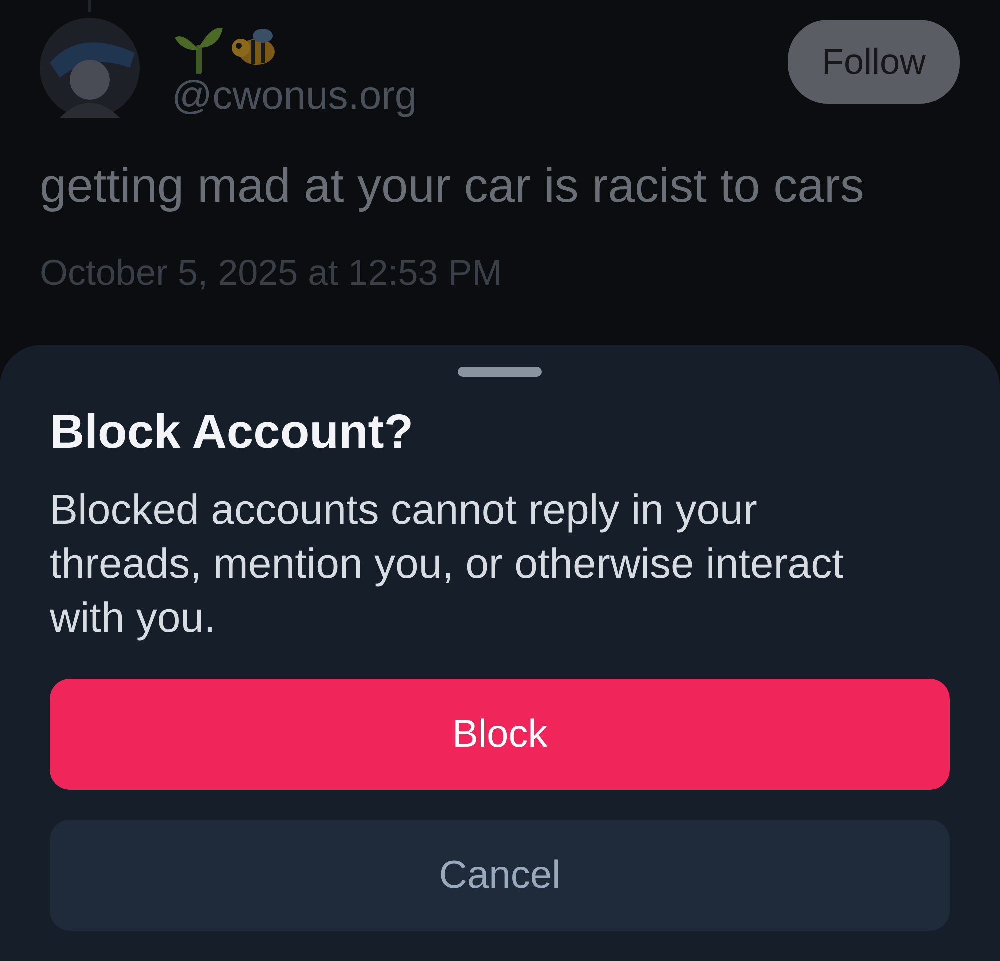 Image resolution: width=1000 pixels, height=961 pixels. What do you see at coordinates (232, 433) in the screenshot?
I see `dialog-title: Block Account?` at bounding box center [232, 433].